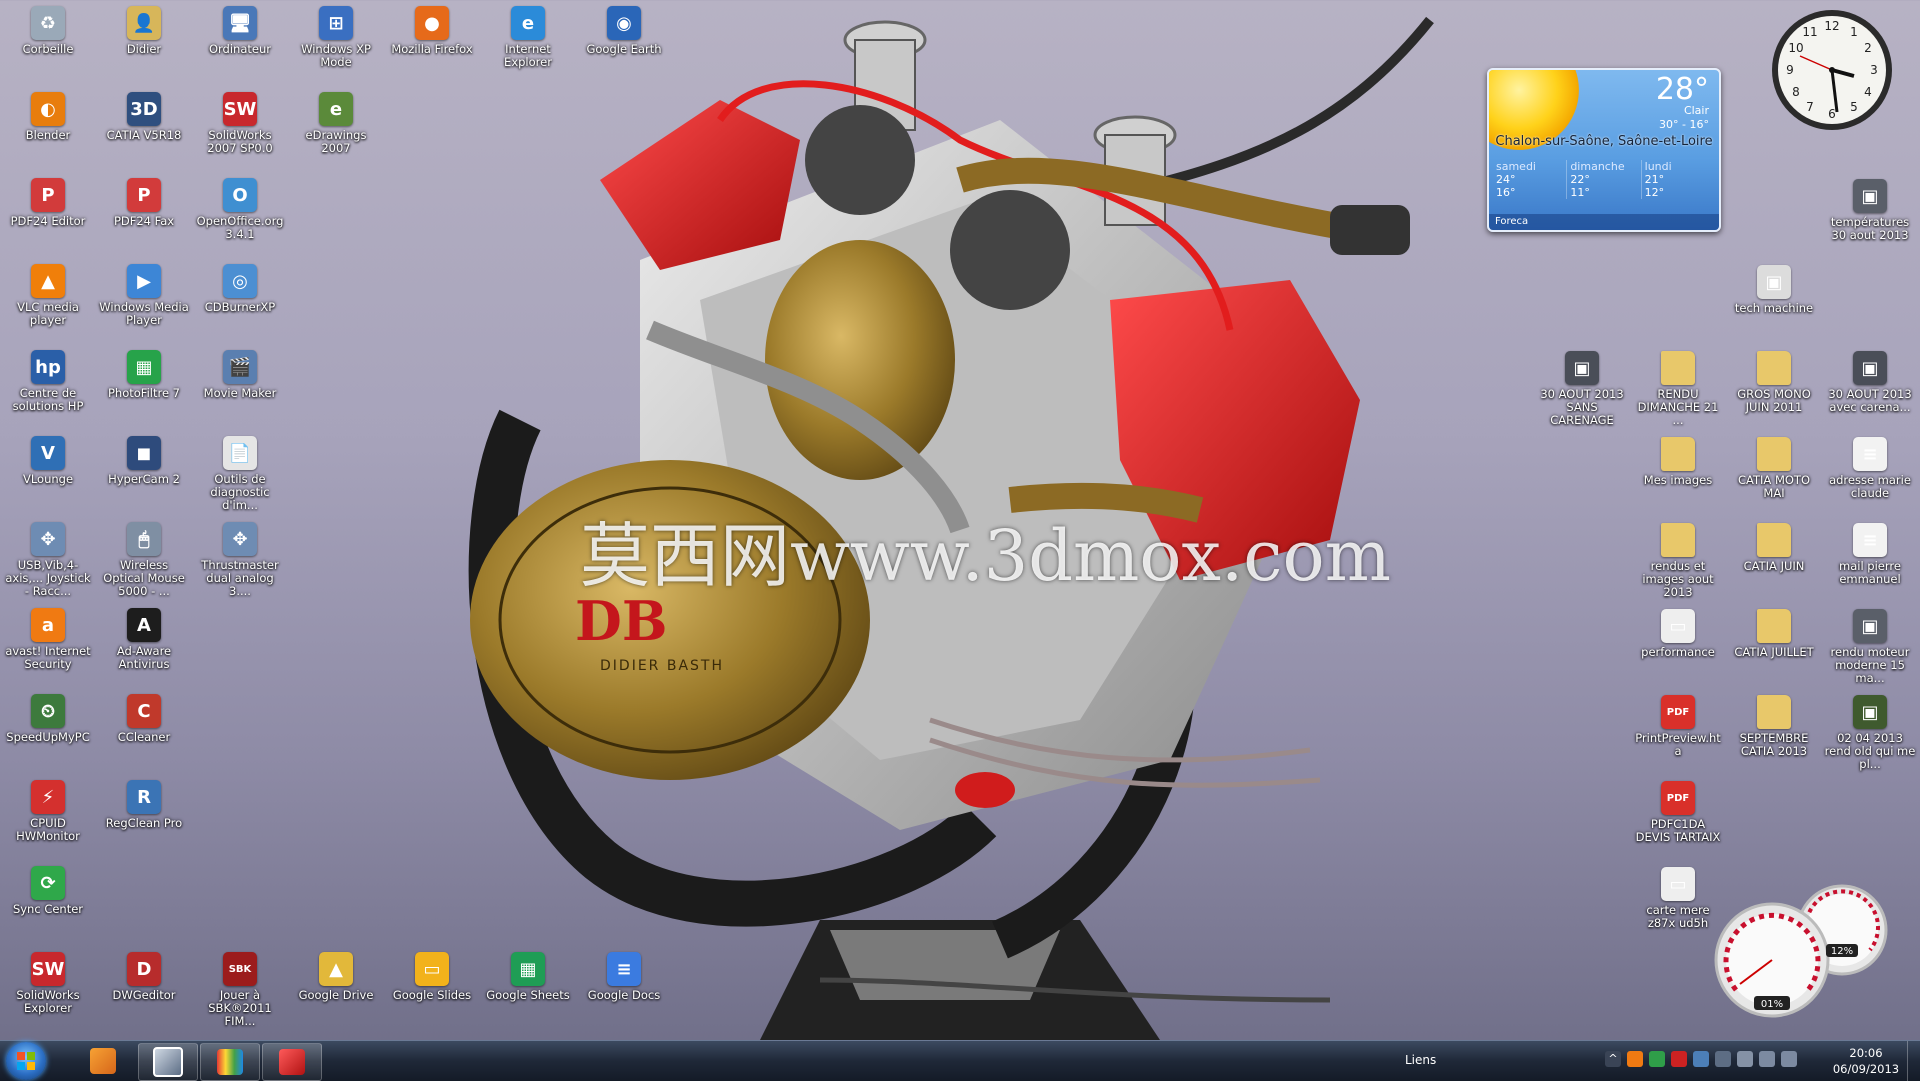  I want to click on openoffice-icon: O, so click(240, 195).